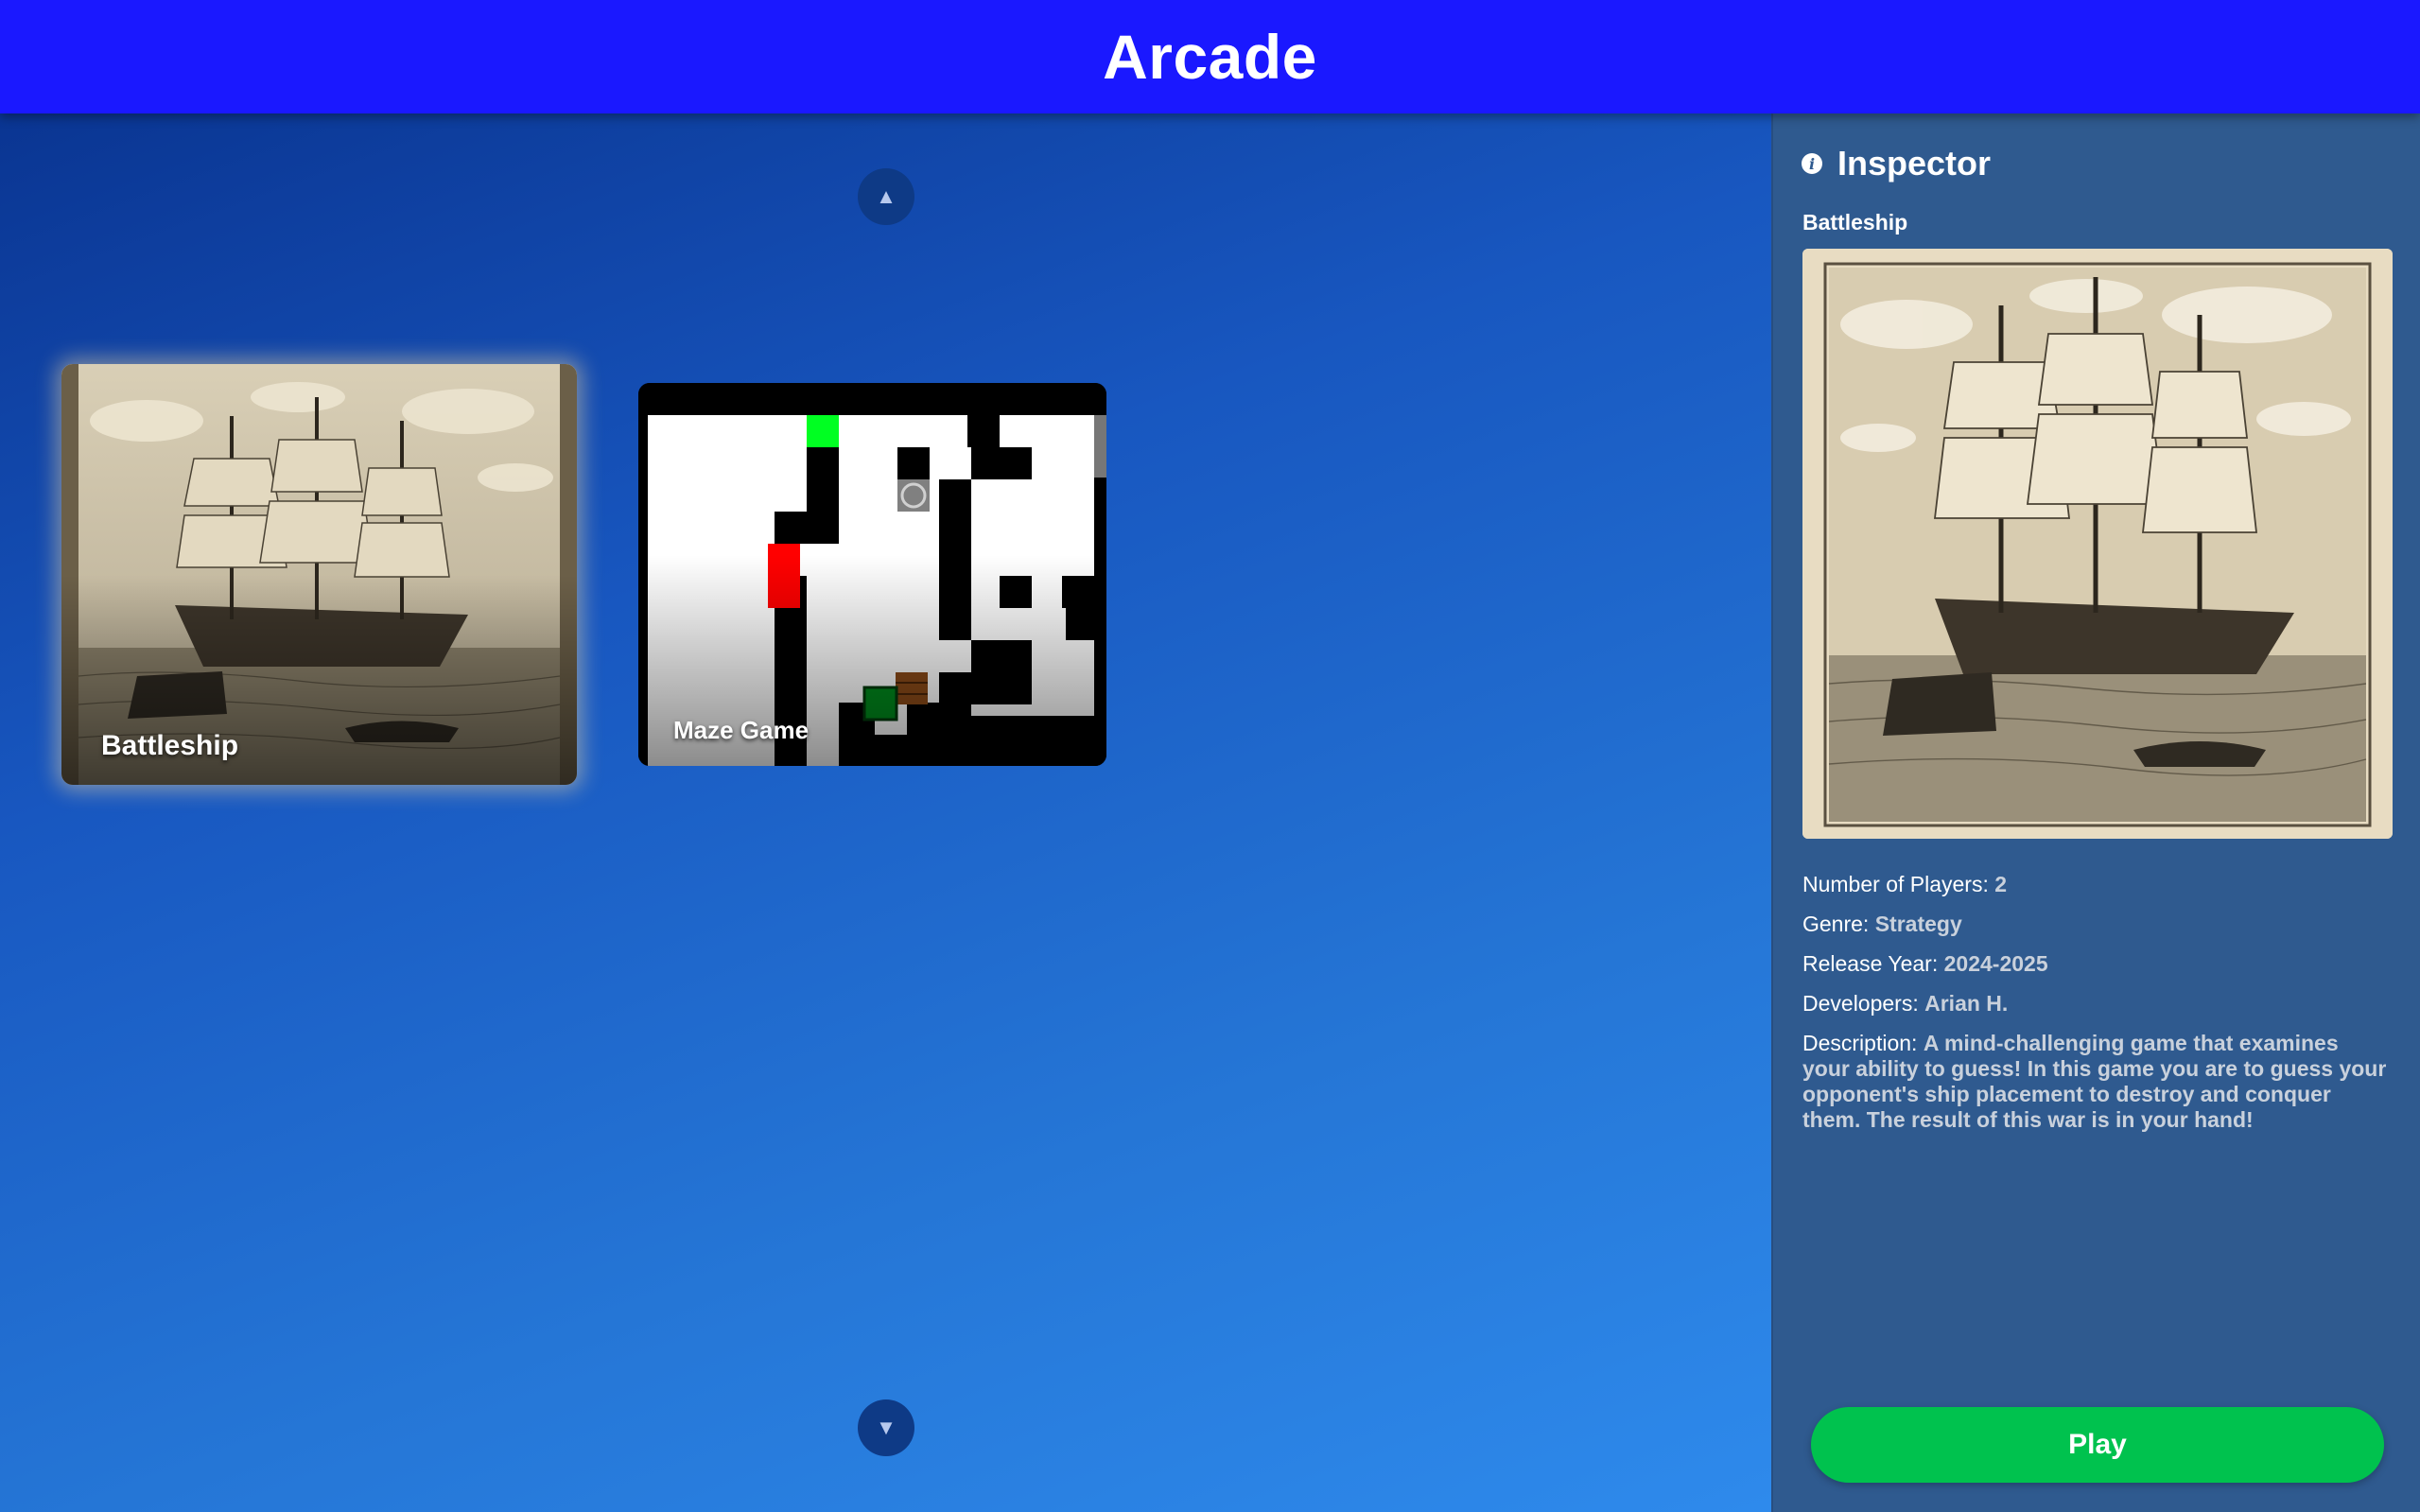 The height and width of the screenshot is (1512, 2420). I want to click on play-button: Play, so click(2097, 1445).